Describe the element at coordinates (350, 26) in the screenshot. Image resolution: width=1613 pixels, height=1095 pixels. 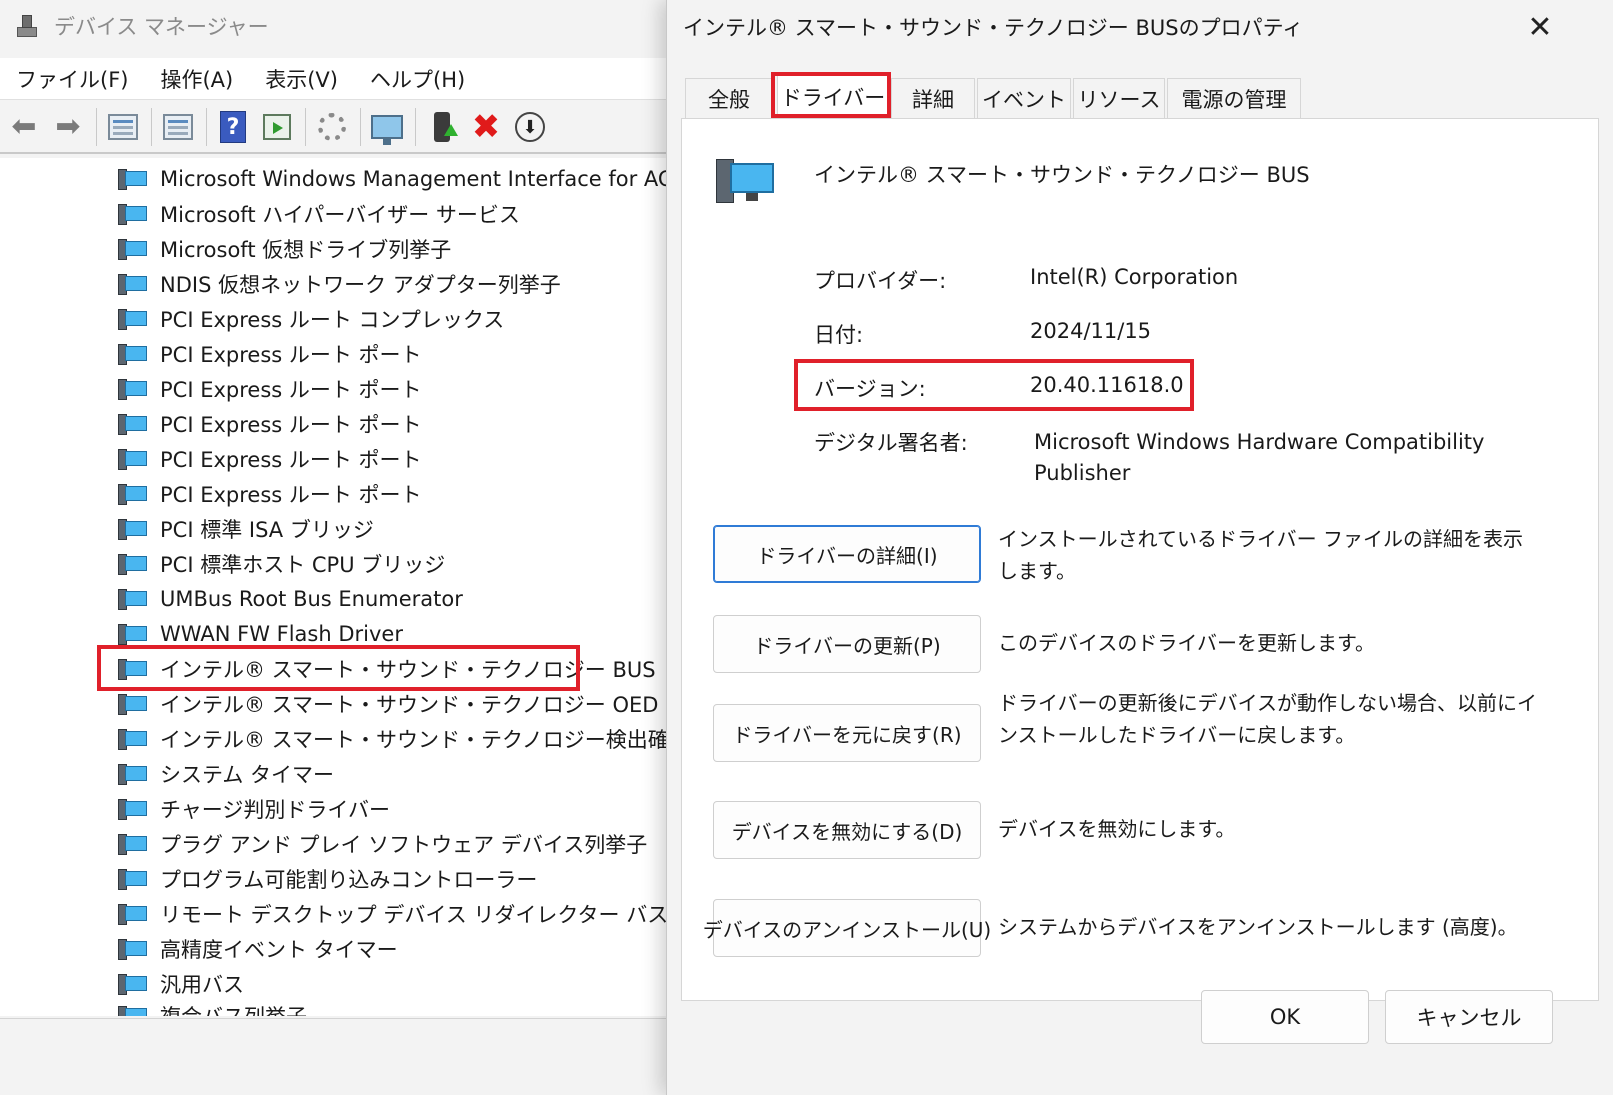
I see `dm-title-bar: デバイス マネージャー` at that location.